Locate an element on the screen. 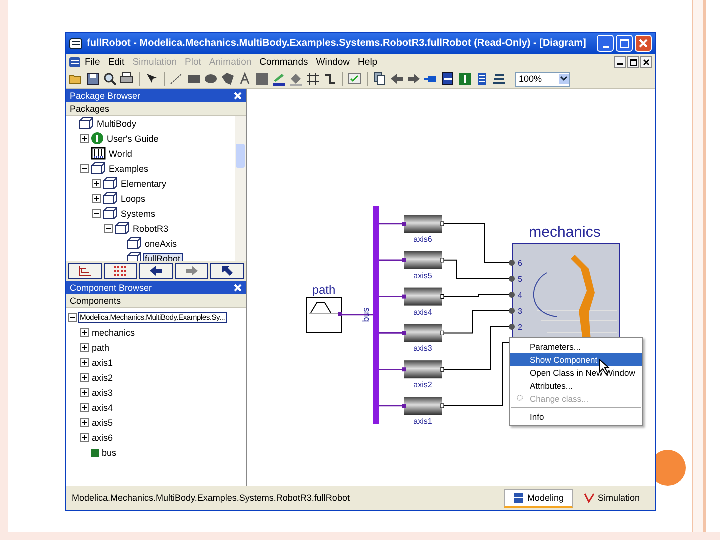  zoom-dropdown: 100% is located at coordinates (542, 79).